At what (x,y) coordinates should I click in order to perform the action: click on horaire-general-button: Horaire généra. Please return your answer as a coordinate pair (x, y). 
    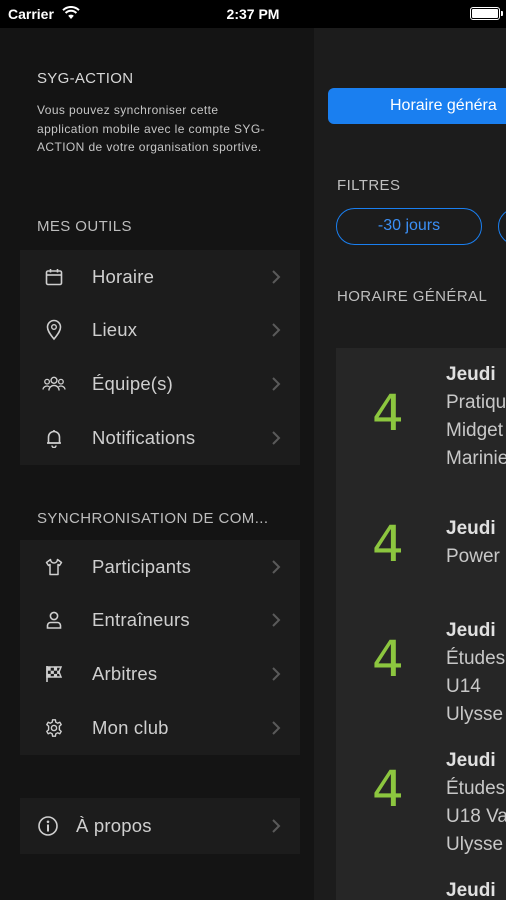
    Looking at the image, I should click on (417, 106).